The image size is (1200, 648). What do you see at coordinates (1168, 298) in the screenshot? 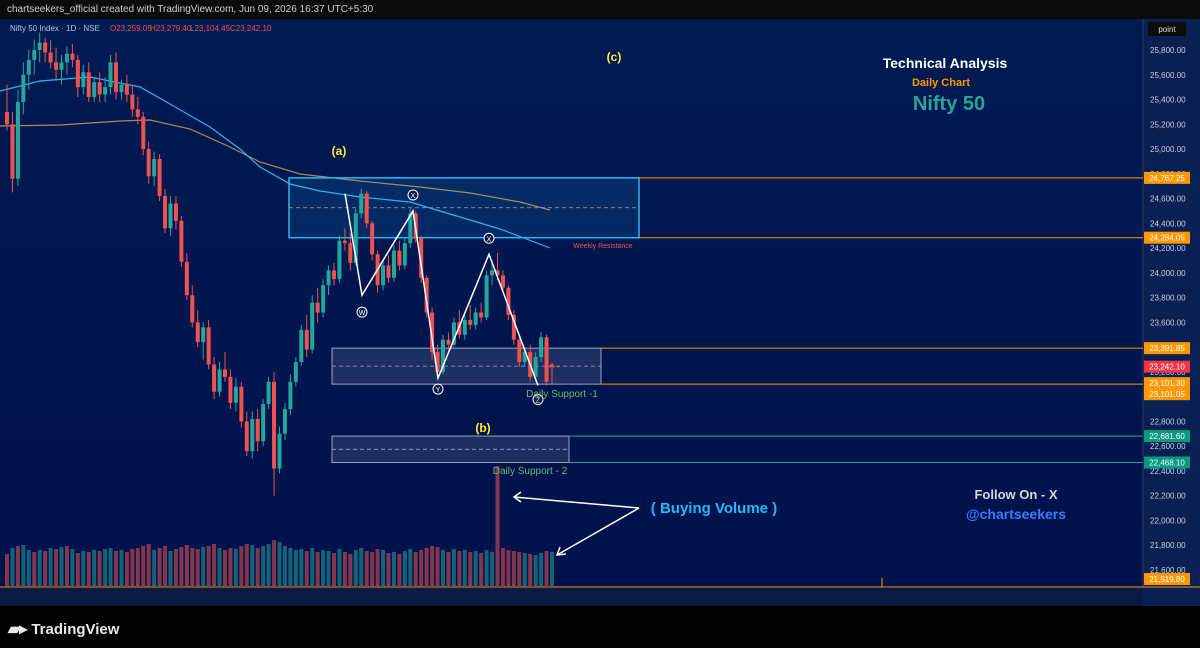
I see `y-tick-label: 23,800.00` at bounding box center [1168, 298].